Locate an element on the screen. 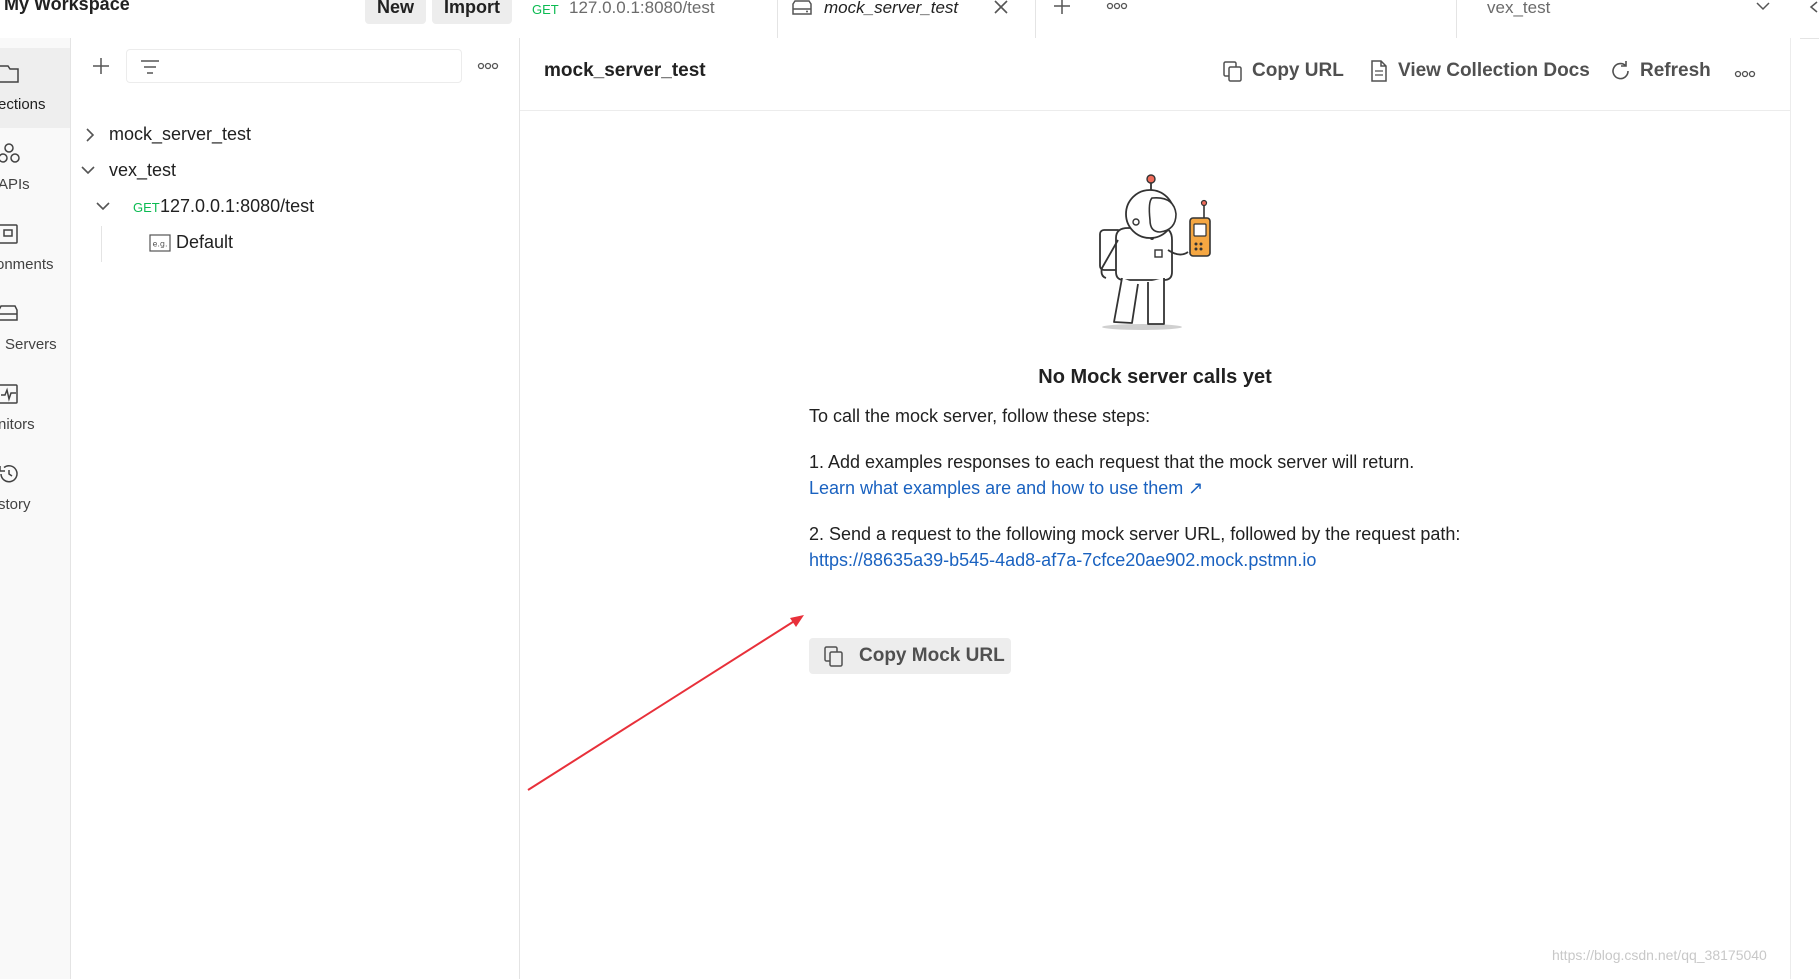 This screenshot has width=1819, height=979. tree-item-collection: mock_server_test is located at coordinates (295, 135).